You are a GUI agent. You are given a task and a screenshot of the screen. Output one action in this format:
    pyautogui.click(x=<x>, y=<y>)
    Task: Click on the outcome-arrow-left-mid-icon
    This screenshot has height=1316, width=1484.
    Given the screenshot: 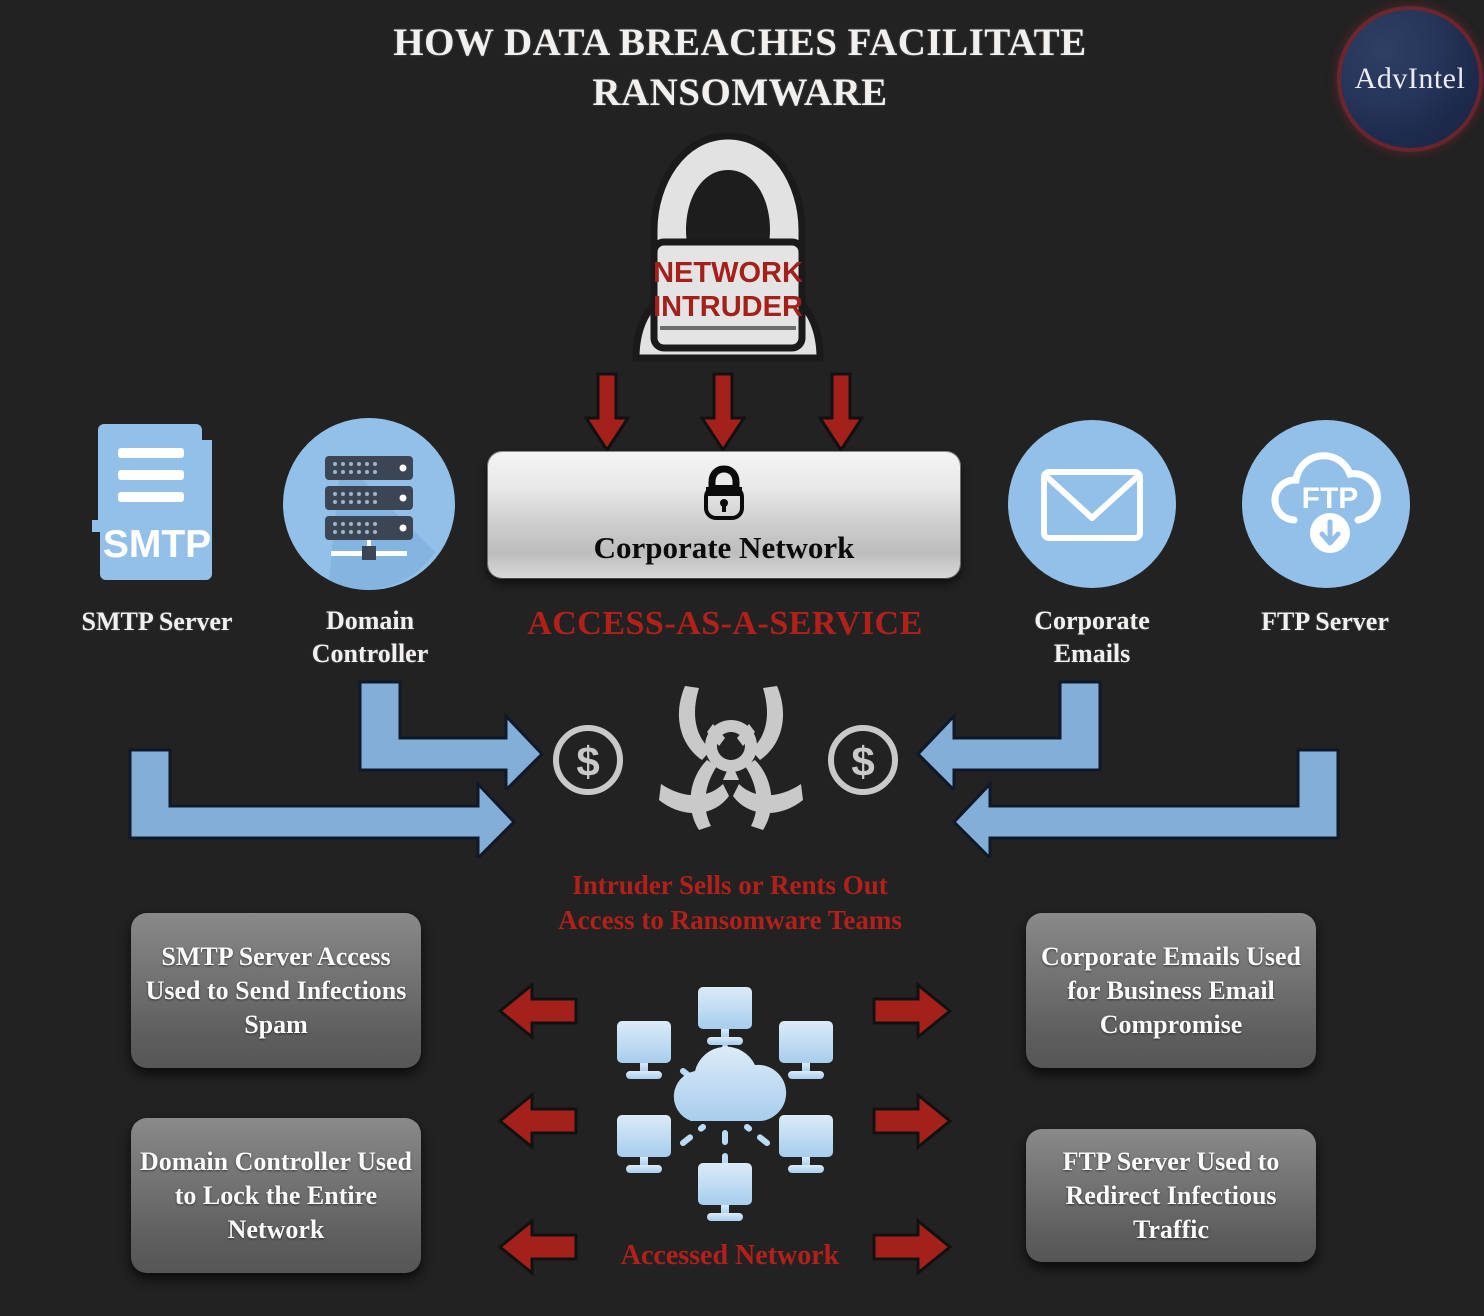 What is the action you would take?
    pyautogui.click(x=537, y=1121)
    